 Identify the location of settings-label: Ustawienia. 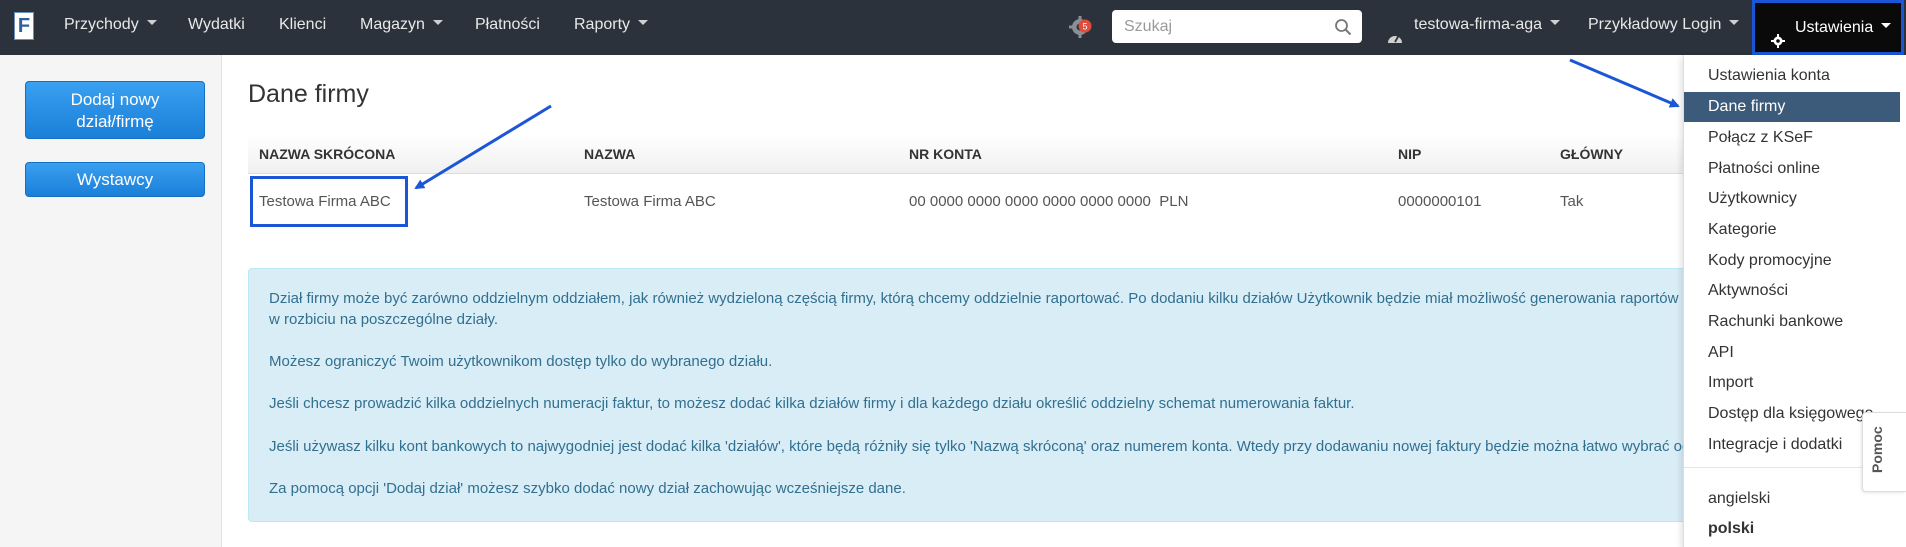
(1834, 27).